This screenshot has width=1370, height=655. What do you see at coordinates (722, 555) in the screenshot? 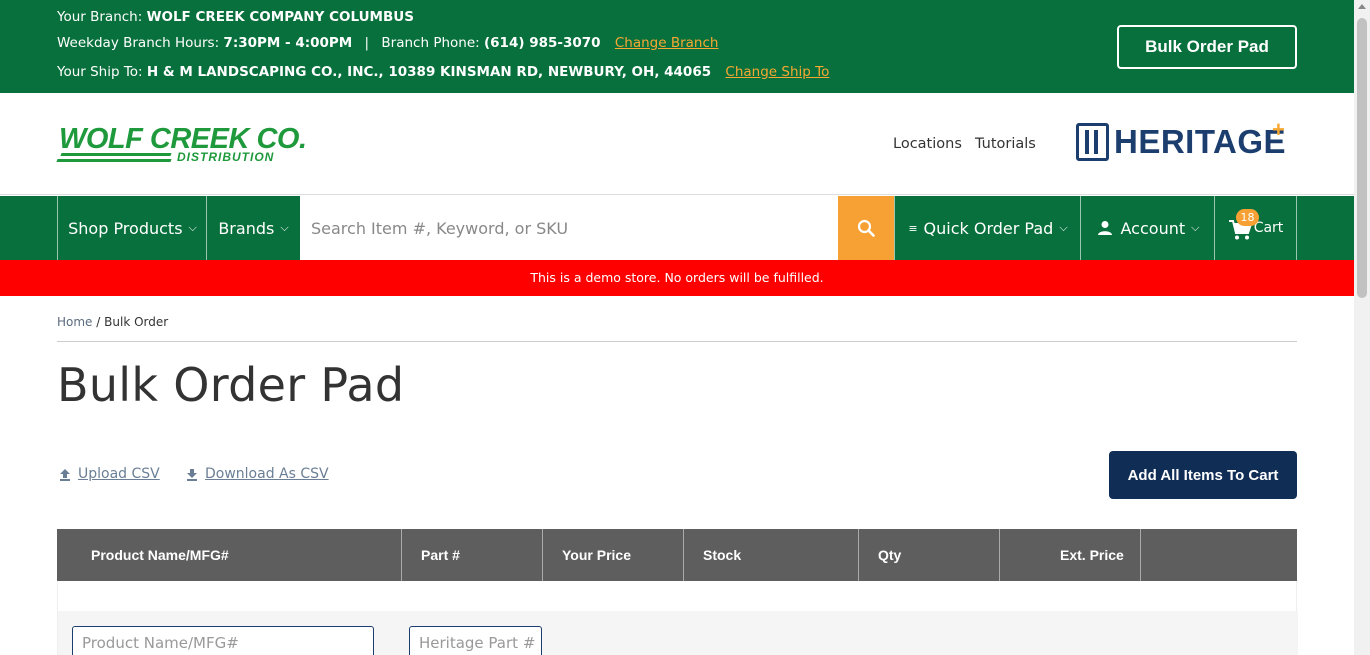
I see `column-stock: Stock` at bounding box center [722, 555].